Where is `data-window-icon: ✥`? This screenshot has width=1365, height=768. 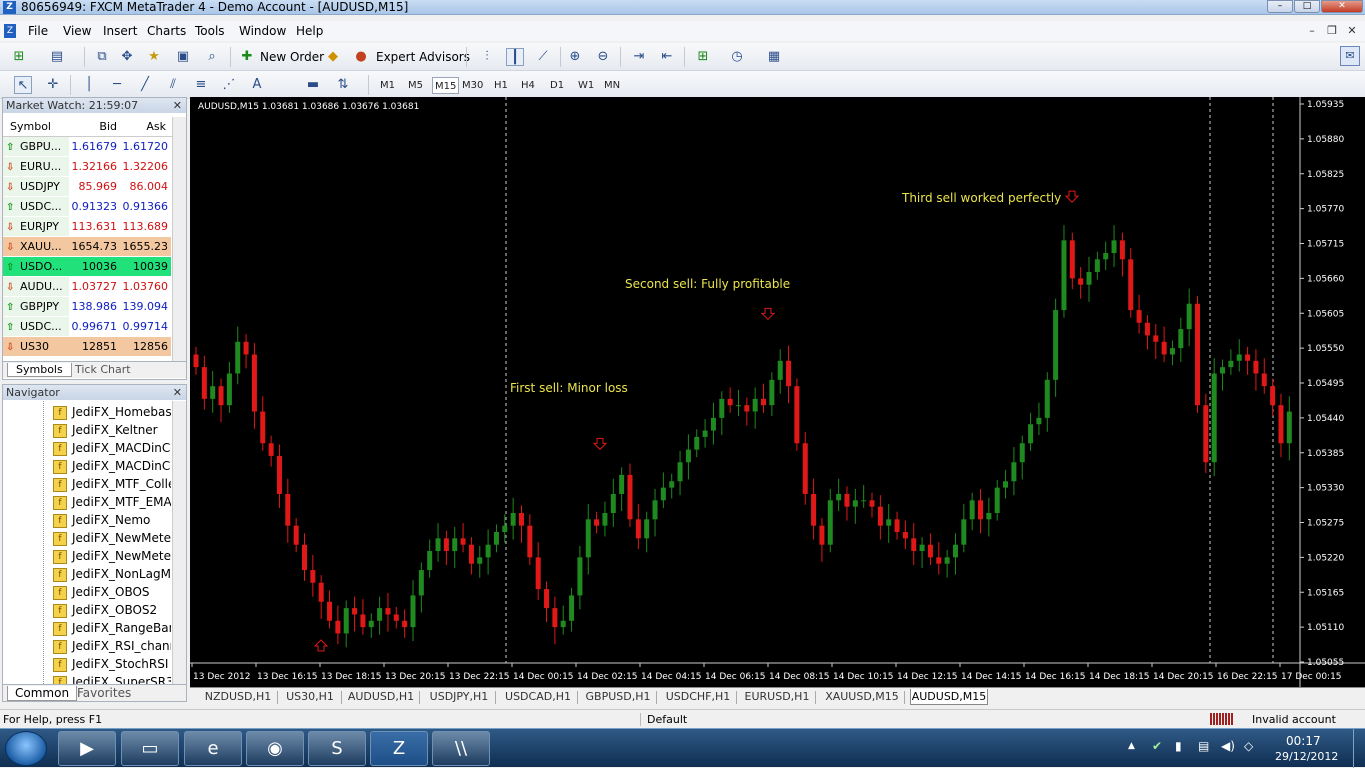
data-window-icon: ✥ is located at coordinates (127, 57).